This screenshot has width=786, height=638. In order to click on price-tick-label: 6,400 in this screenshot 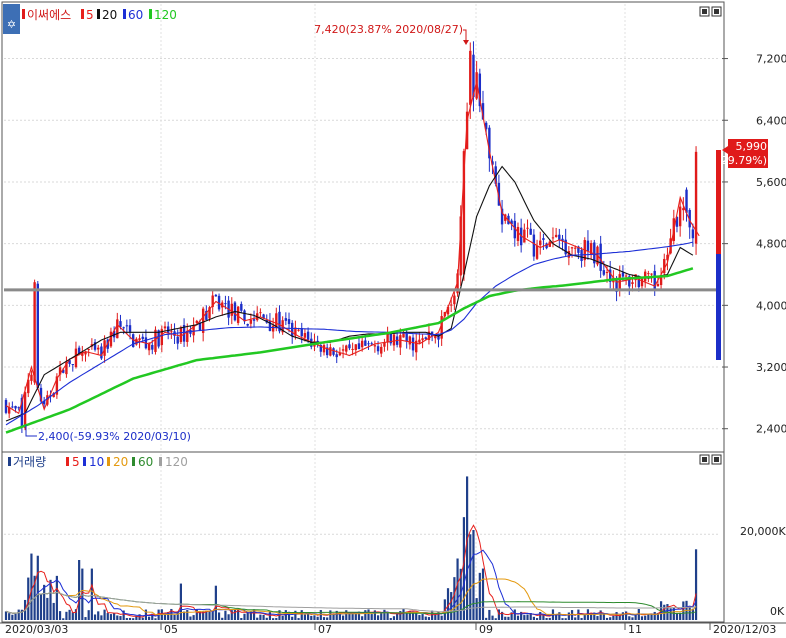, I will do `click(771, 120)`.